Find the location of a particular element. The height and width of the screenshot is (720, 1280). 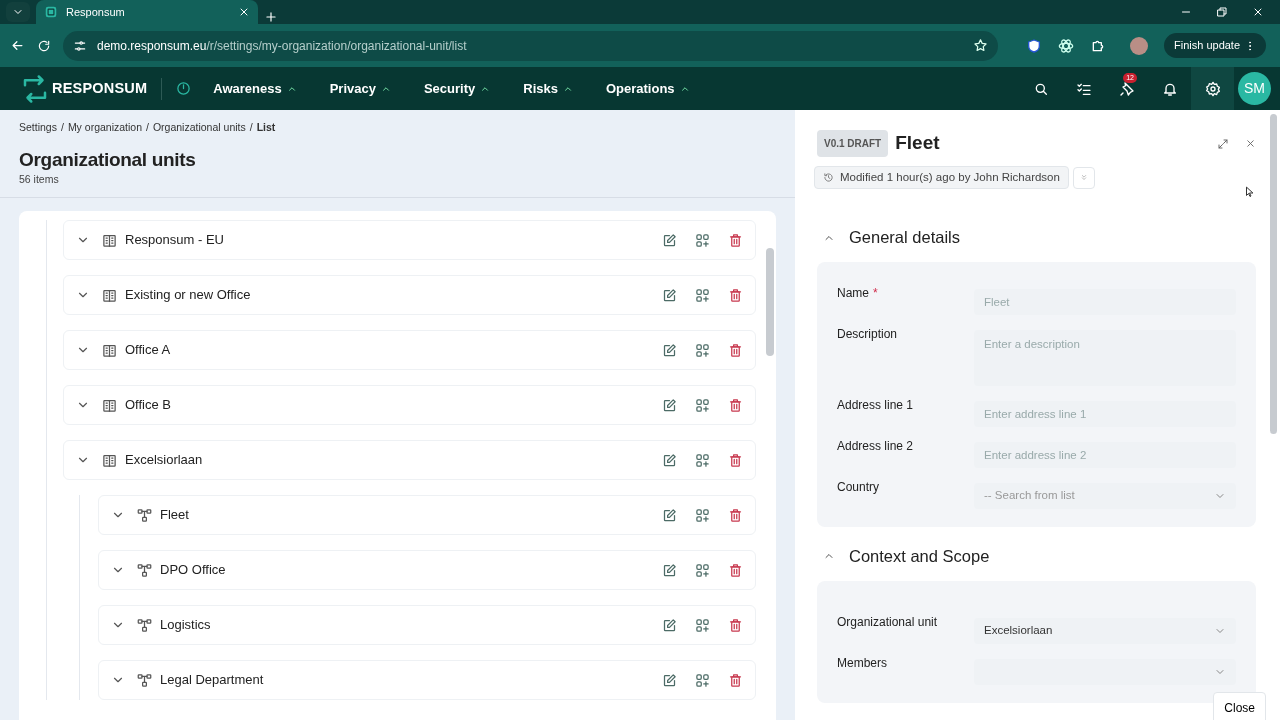

close-button: Close is located at coordinates (1239, 706).